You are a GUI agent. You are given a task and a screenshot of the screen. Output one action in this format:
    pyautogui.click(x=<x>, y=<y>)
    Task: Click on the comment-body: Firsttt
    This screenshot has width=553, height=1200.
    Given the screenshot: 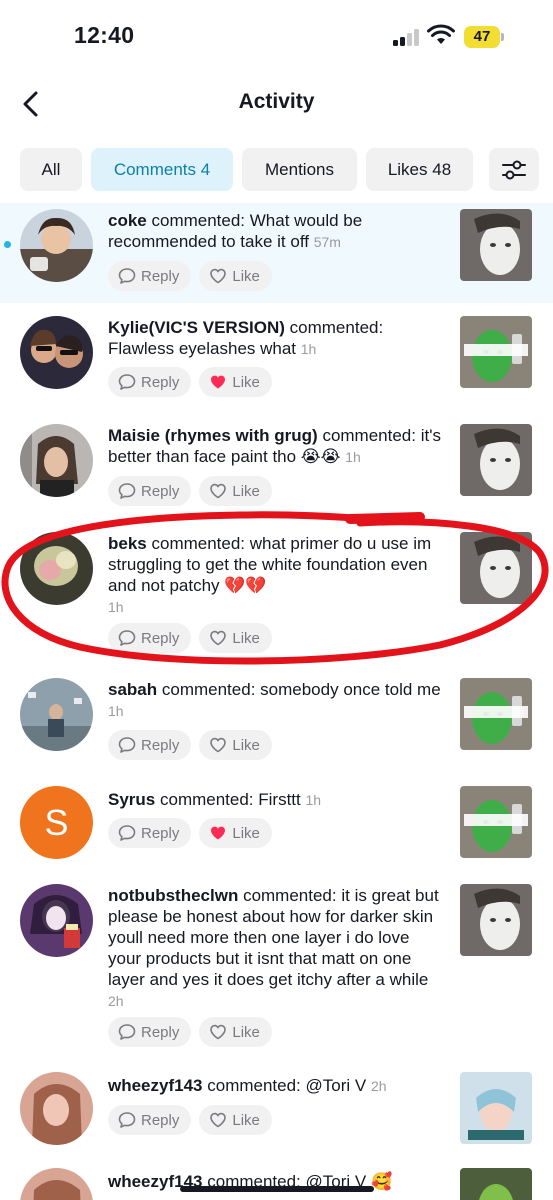 What is the action you would take?
    pyautogui.click(x=279, y=799)
    